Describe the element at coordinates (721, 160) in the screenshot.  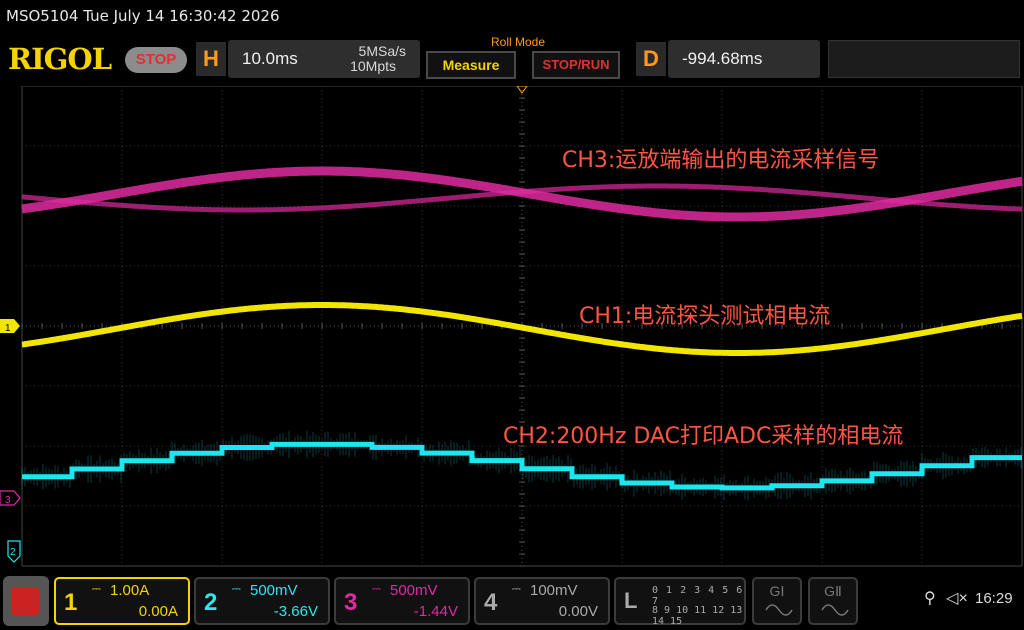
I see `ch3-annotation: CH3:运放端输出的电流采样信号` at that location.